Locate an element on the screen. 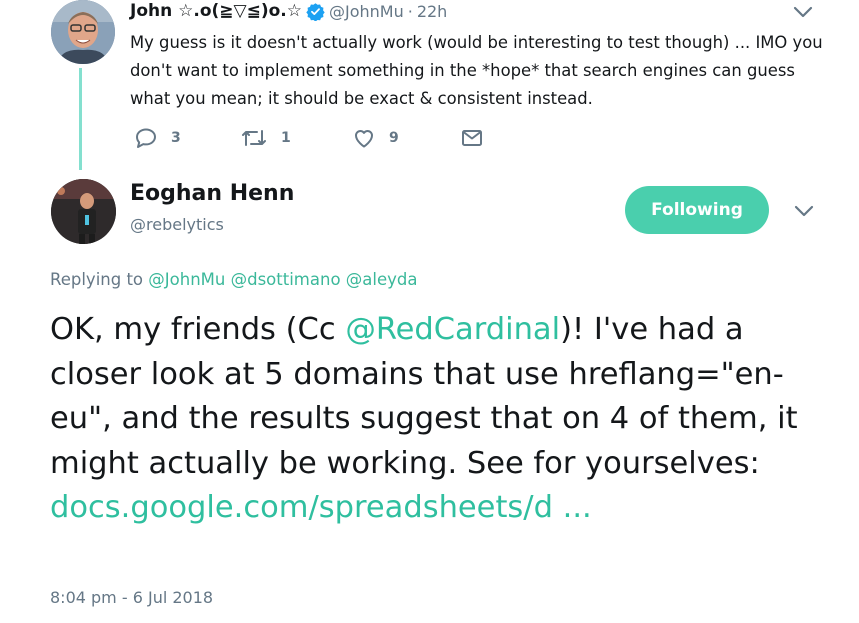  direct-message-icon is located at coordinates (472, 138).